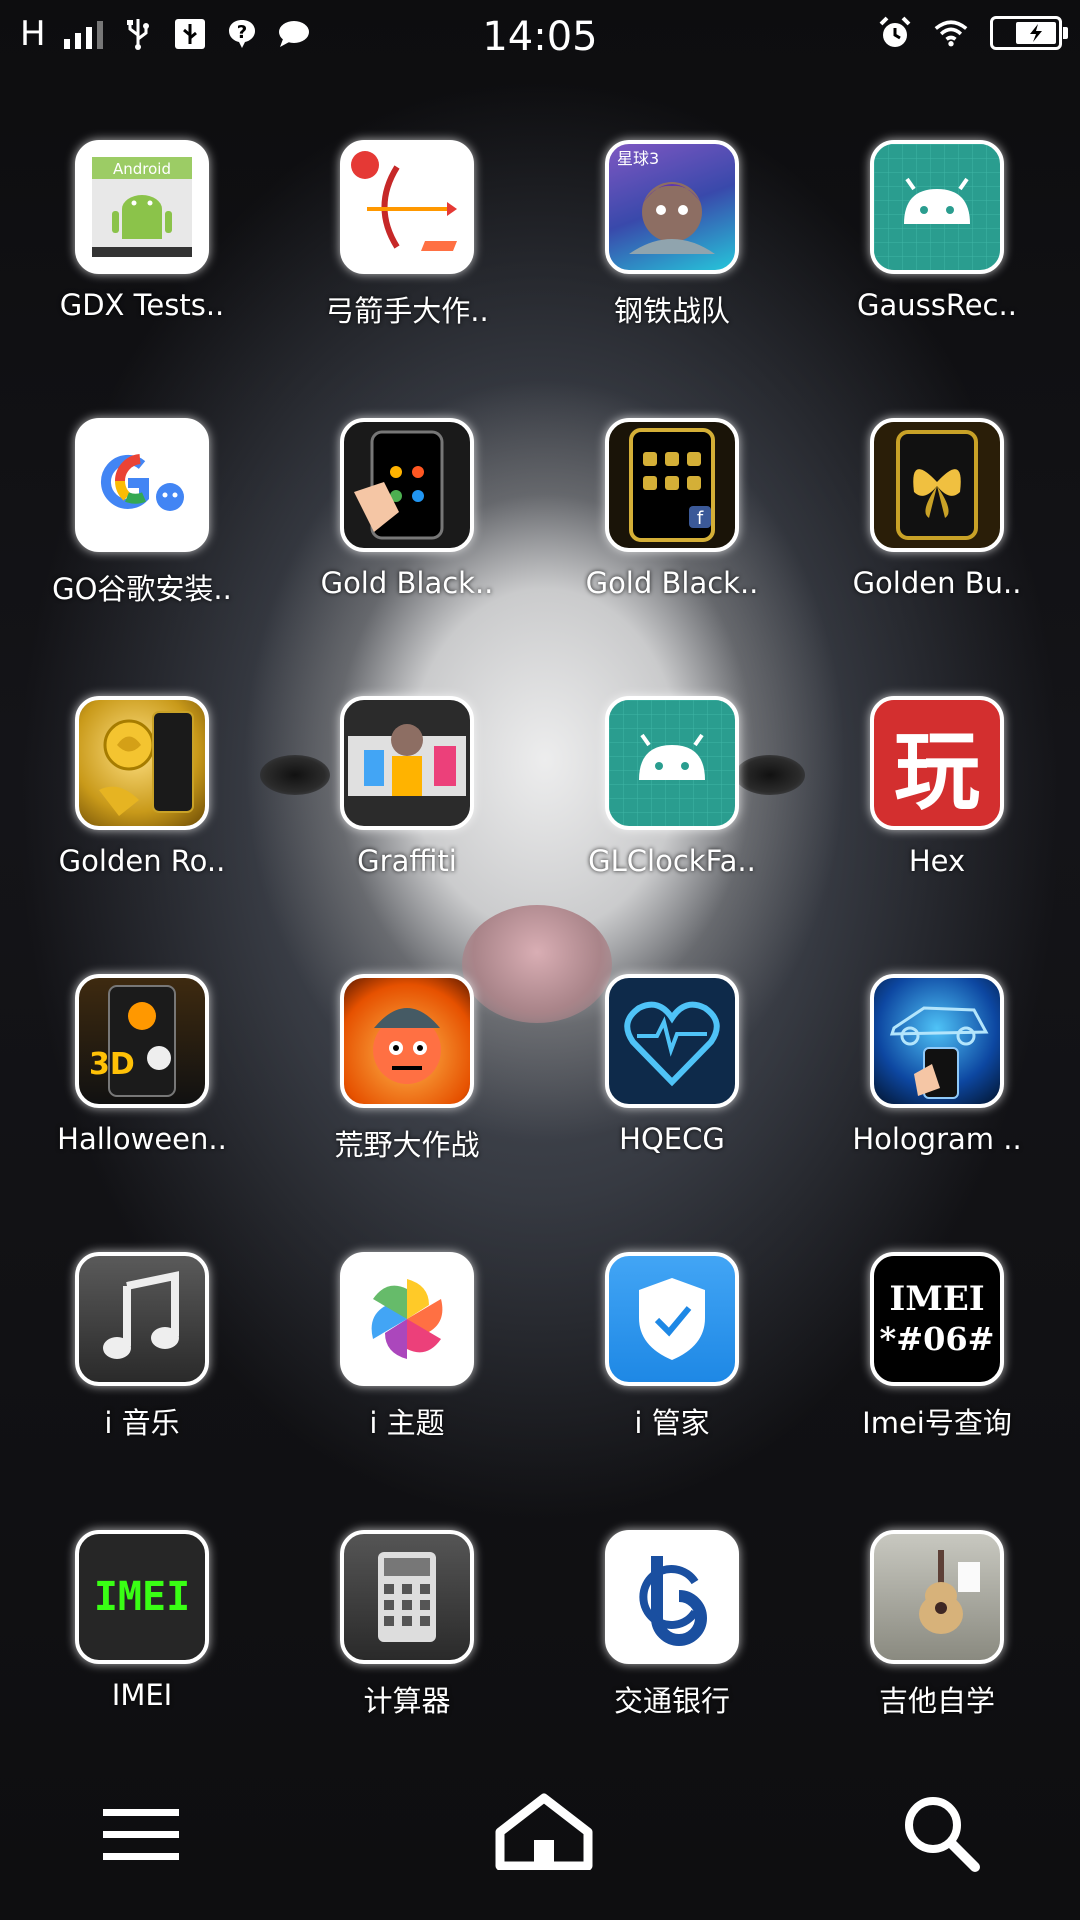 The width and height of the screenshot is (1080, 1920). I want to click on app-gaussrec: GaussRec.., so click(925, 270).